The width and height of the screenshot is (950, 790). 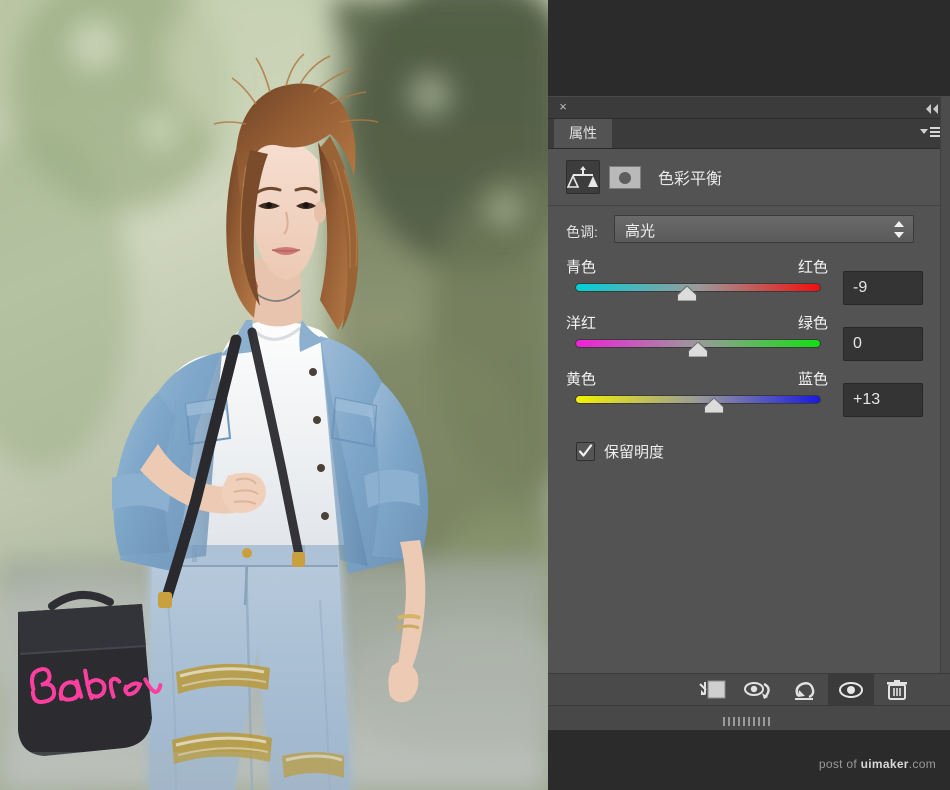 I want to click on slider-left-label: 黄色, so click(x=581, y=379).